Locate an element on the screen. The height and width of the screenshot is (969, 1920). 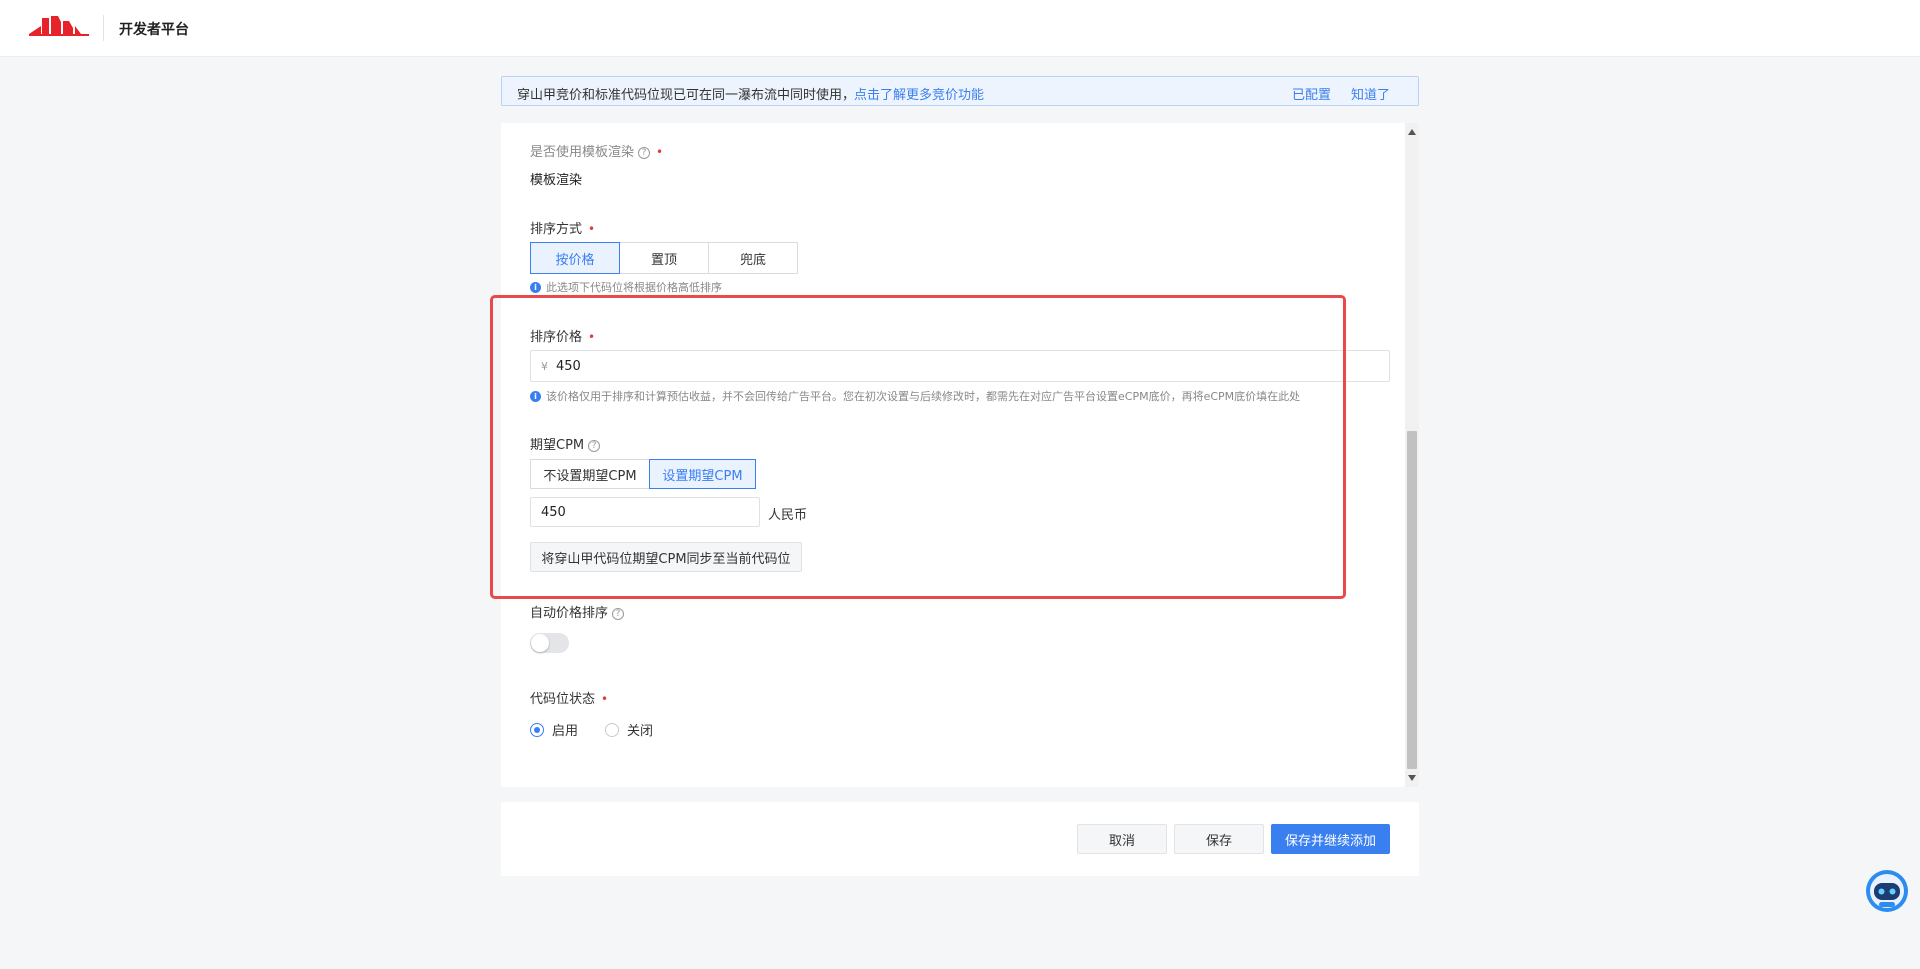
code-slot-status-label: 代码位状态 • is located at coordinates (569, 699).